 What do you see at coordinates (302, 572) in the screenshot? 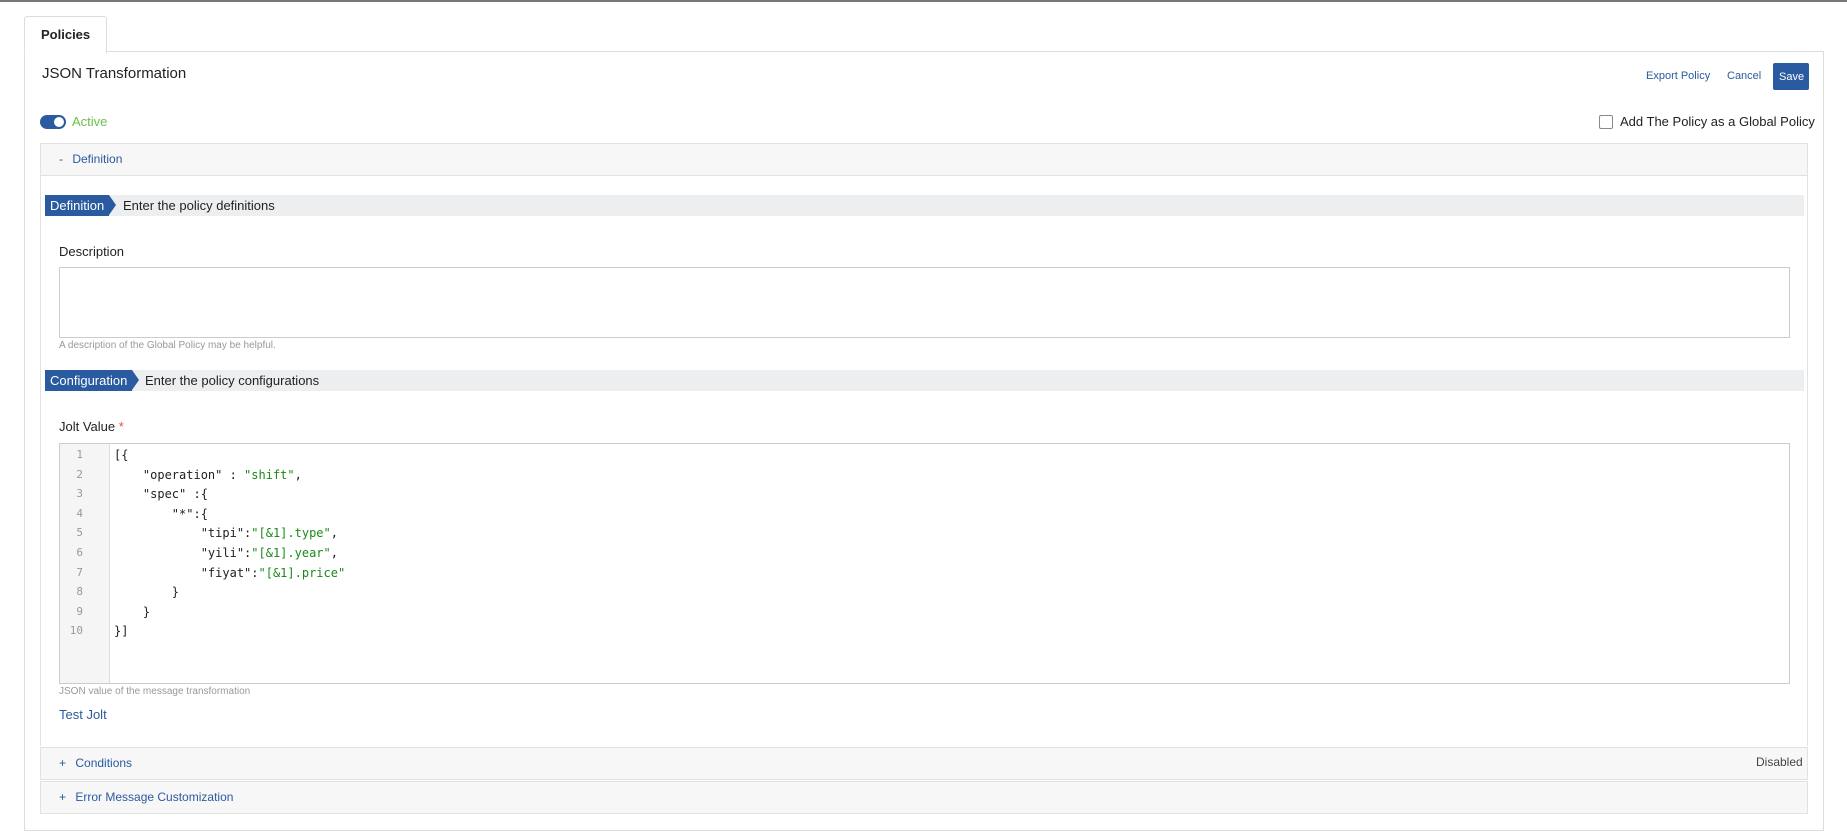
I see `code-string: "[&1].price"` at bounding box center [302, 572].